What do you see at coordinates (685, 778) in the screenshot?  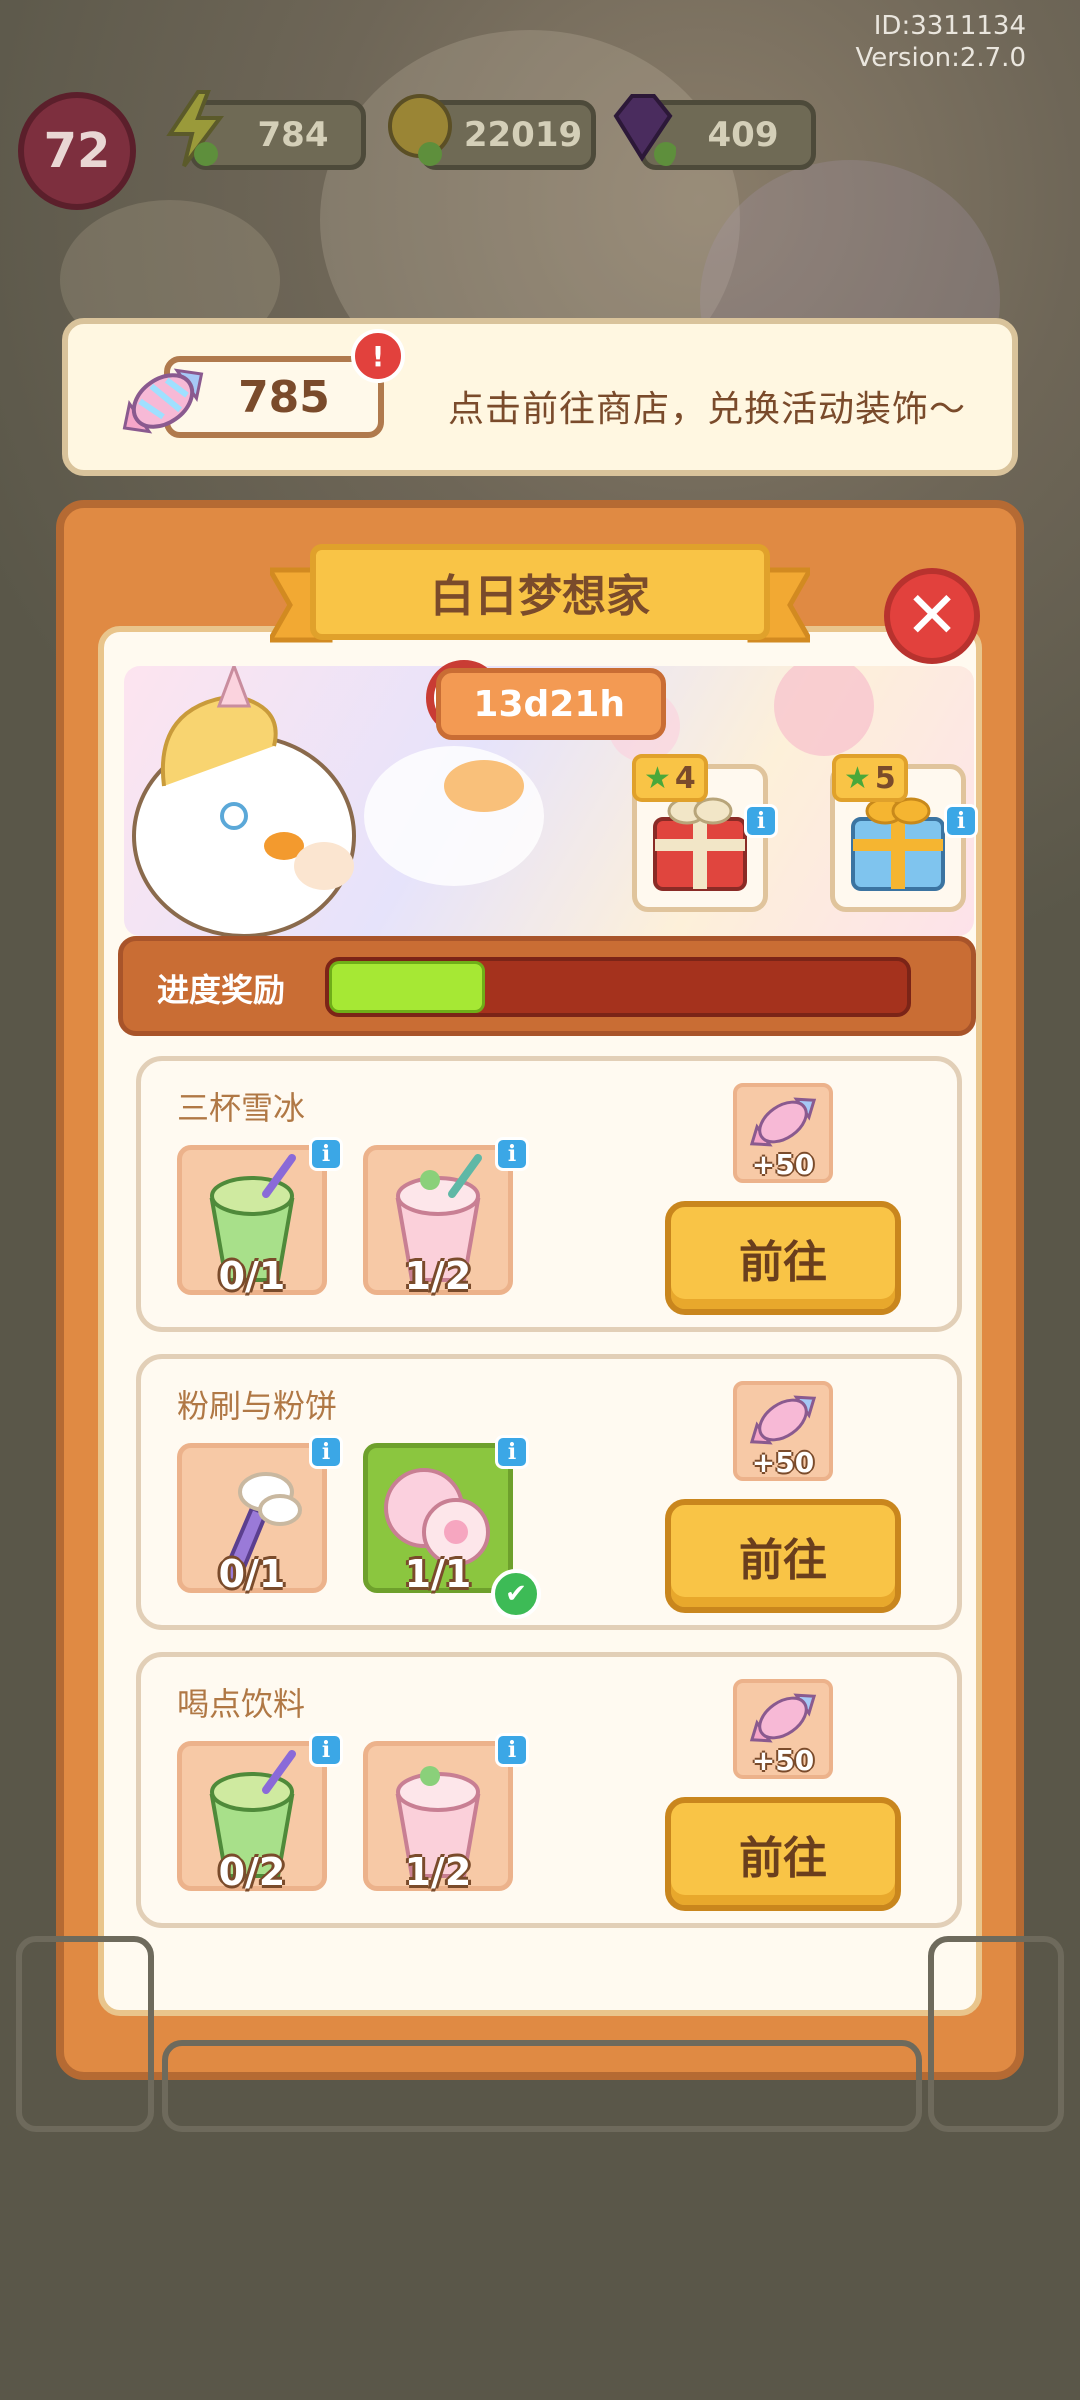 I see `gift-1-stars: 4` at bounding box center [685, 778].